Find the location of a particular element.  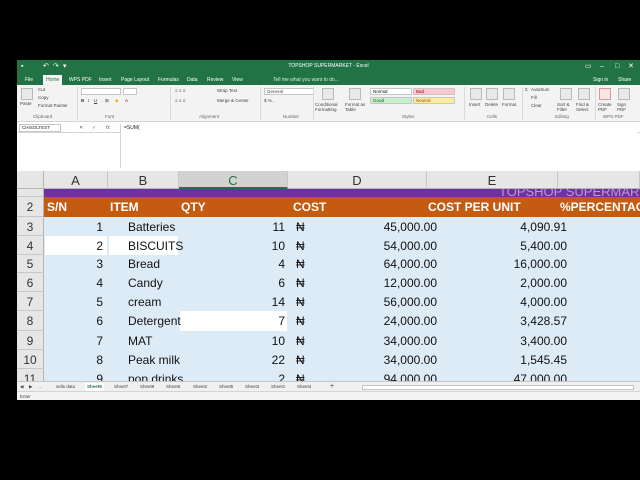

cell-cost-per-unit: 1,545.45 is located at coordinates (502, 359).